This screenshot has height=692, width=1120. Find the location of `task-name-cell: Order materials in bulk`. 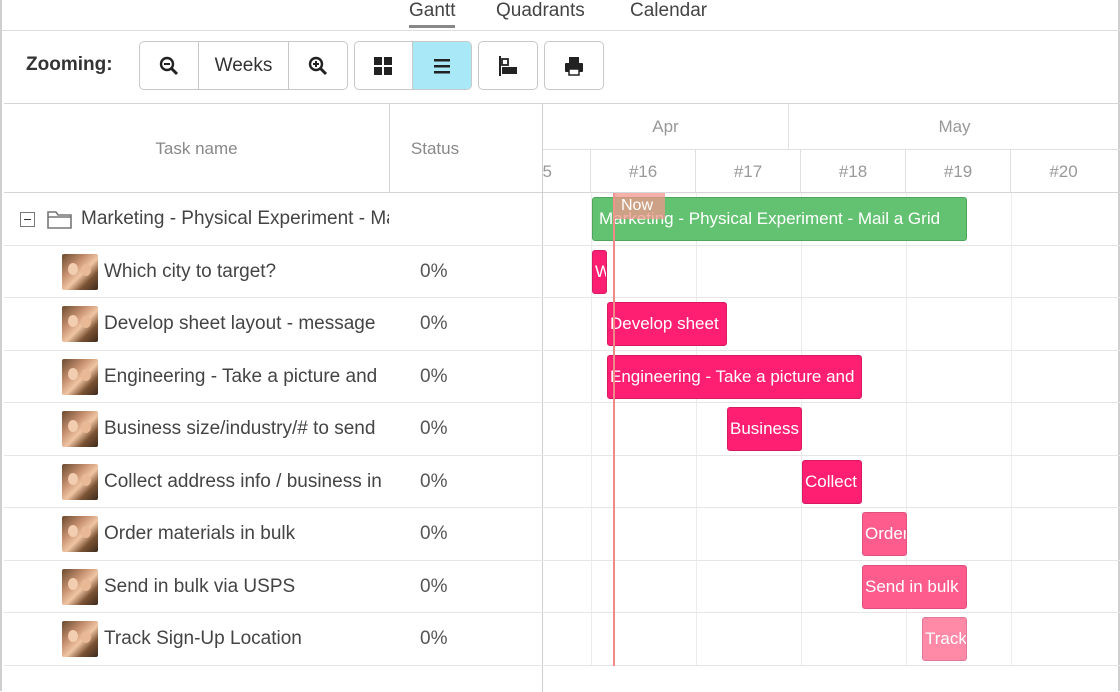

task-name-cell: Order materials in bulk is located at coordinates (225, 534).